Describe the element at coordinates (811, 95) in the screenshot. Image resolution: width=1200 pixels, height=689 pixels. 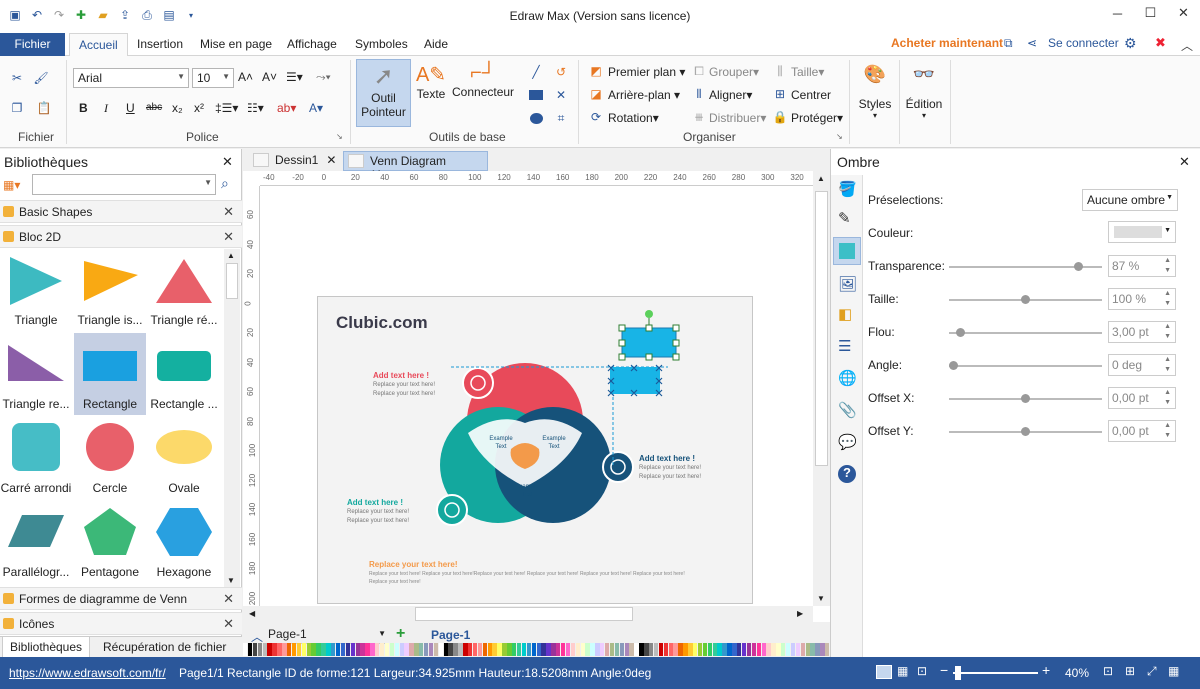
I see `center-button: Centrer` at that location.